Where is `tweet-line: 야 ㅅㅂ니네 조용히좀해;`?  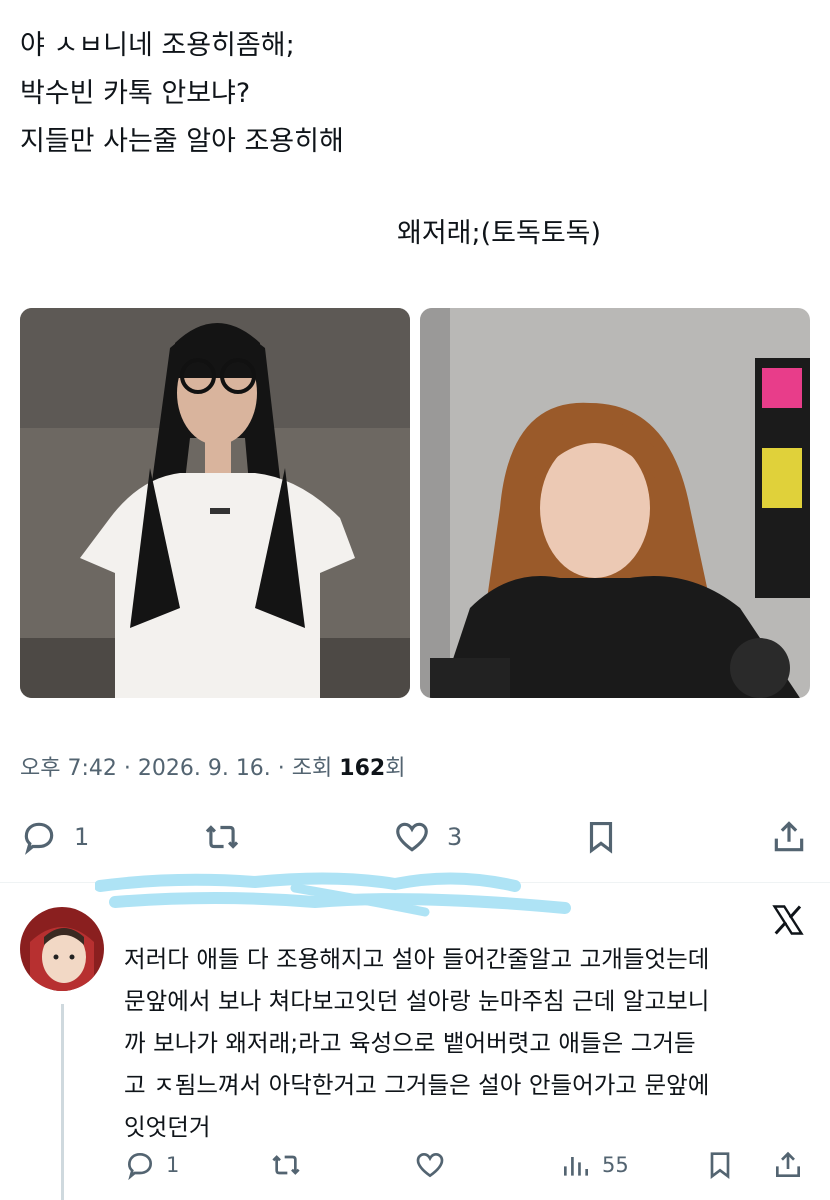
tweet-line: 야 ㅅㅂ니네 조용히좀해; is located at coordinates (157, 45).